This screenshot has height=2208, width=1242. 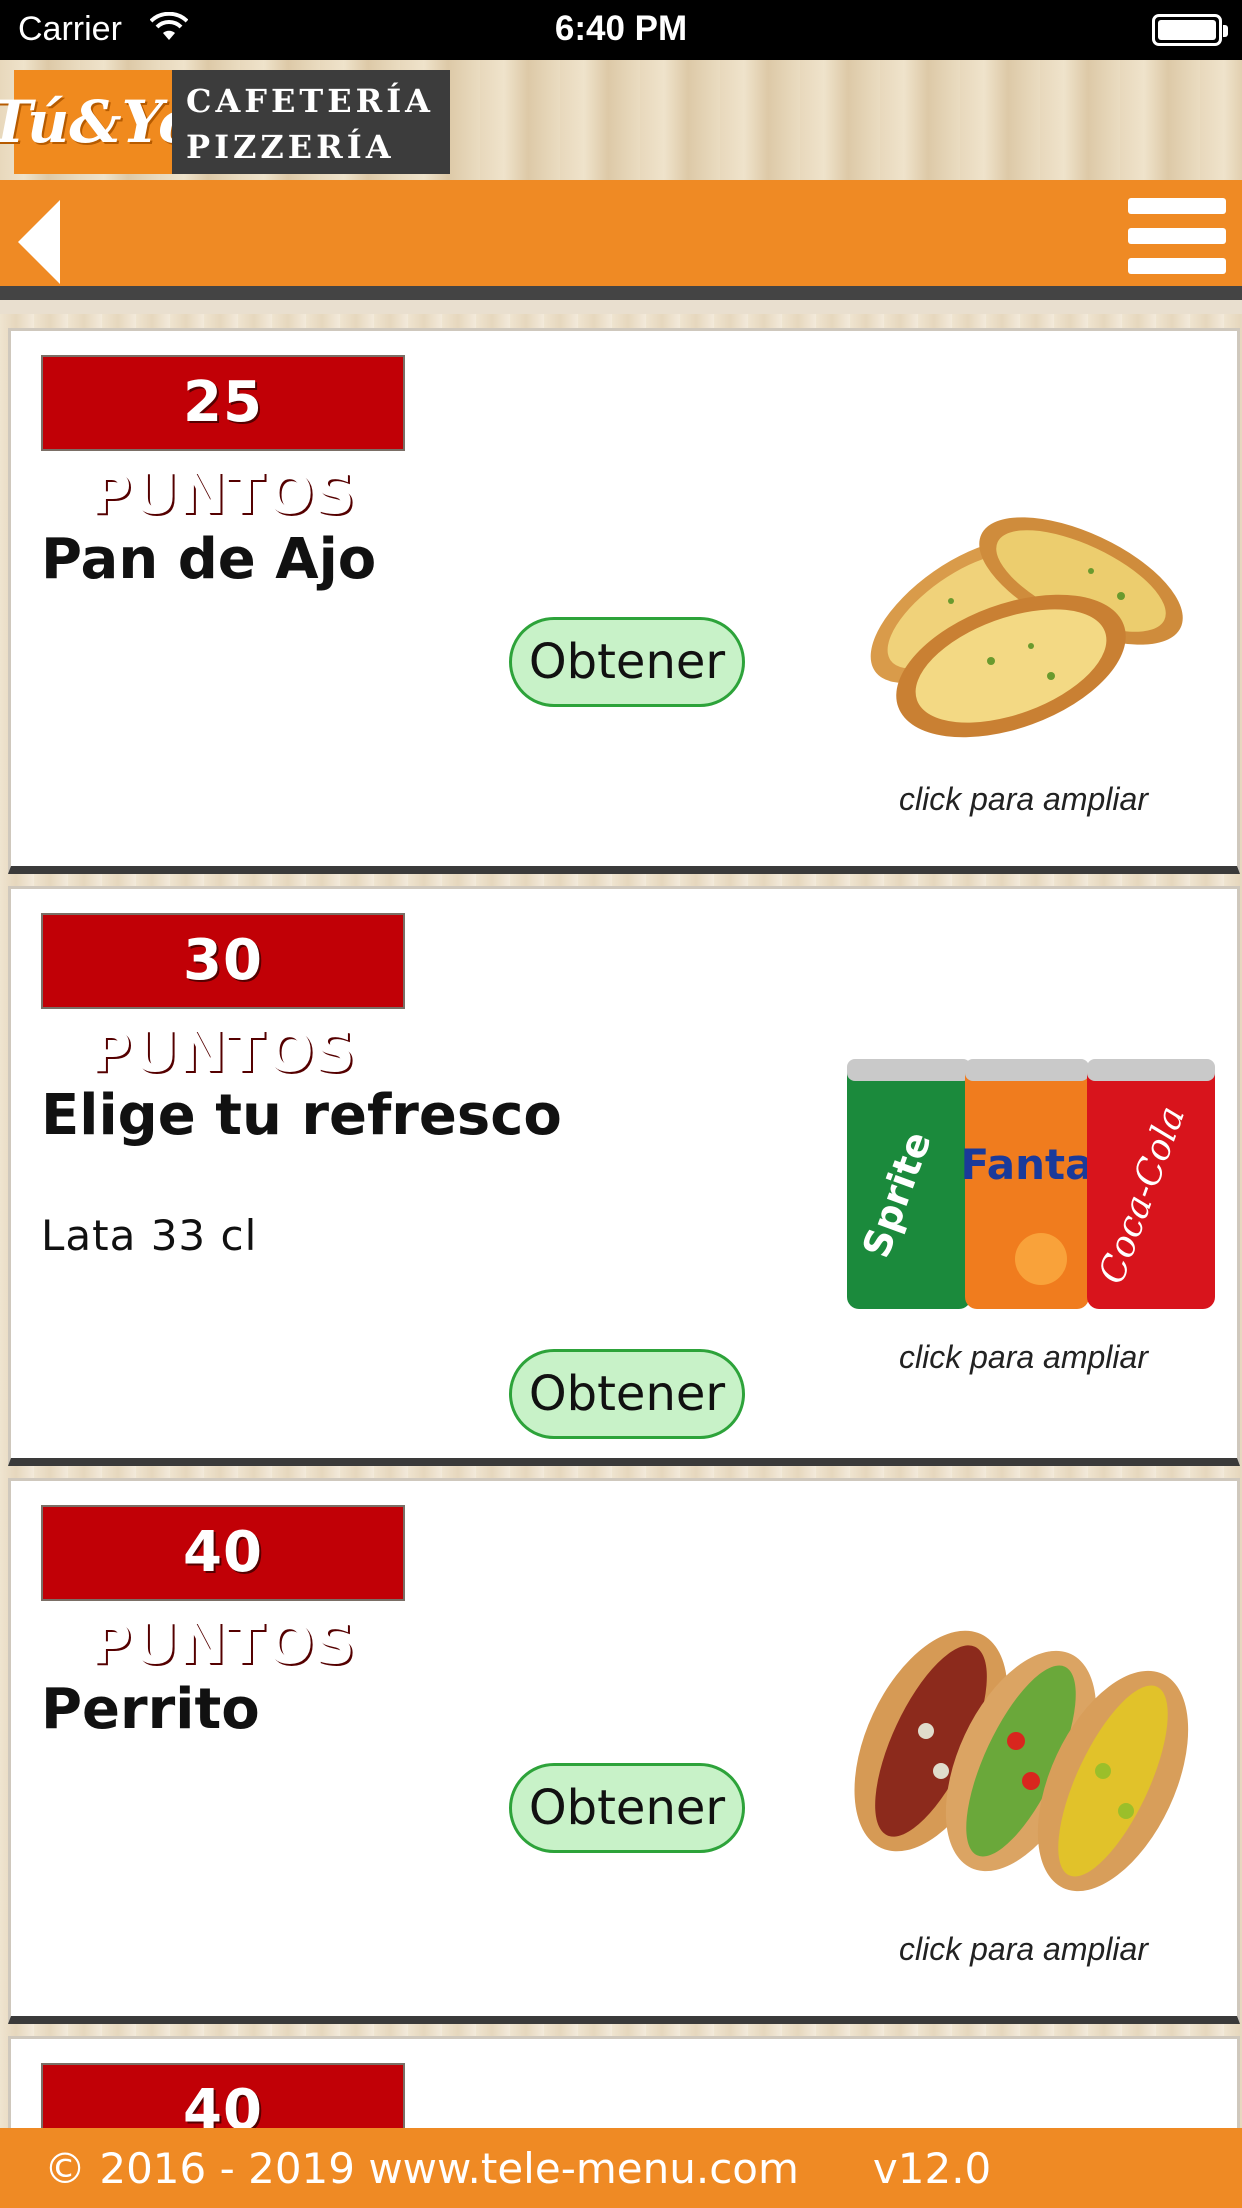 I want to click on item-name: Perrito, so click(x=150, y=1709).